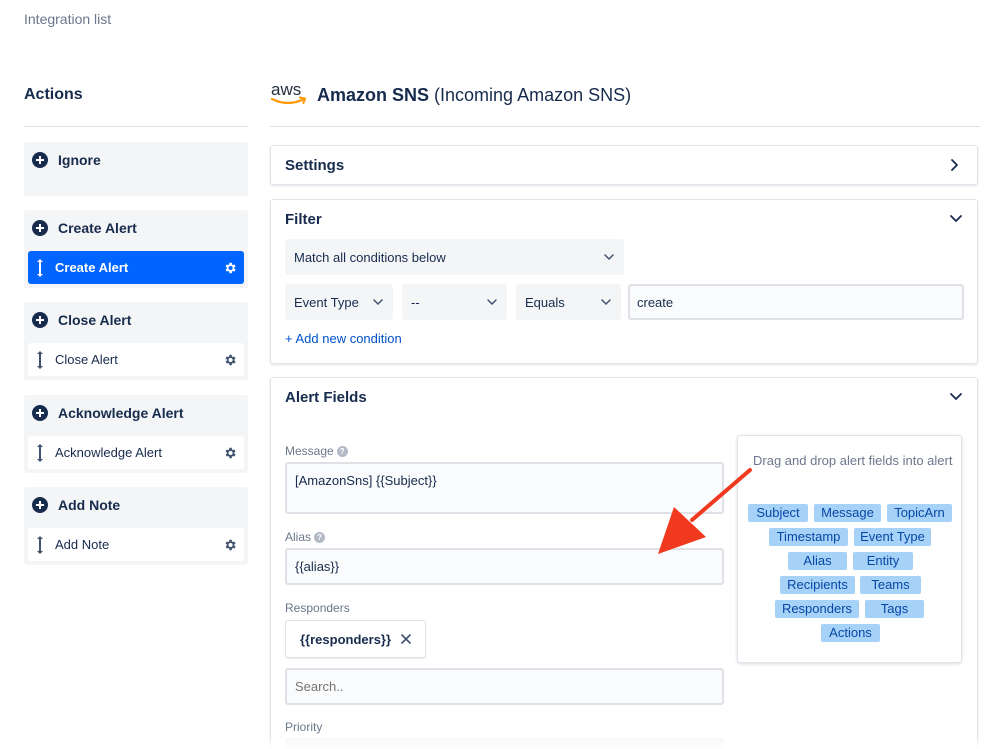 This screenshot has height=749, width=999. I want to click on action-group-create-alert: Create Alert Create Alert, so click(136, 249).